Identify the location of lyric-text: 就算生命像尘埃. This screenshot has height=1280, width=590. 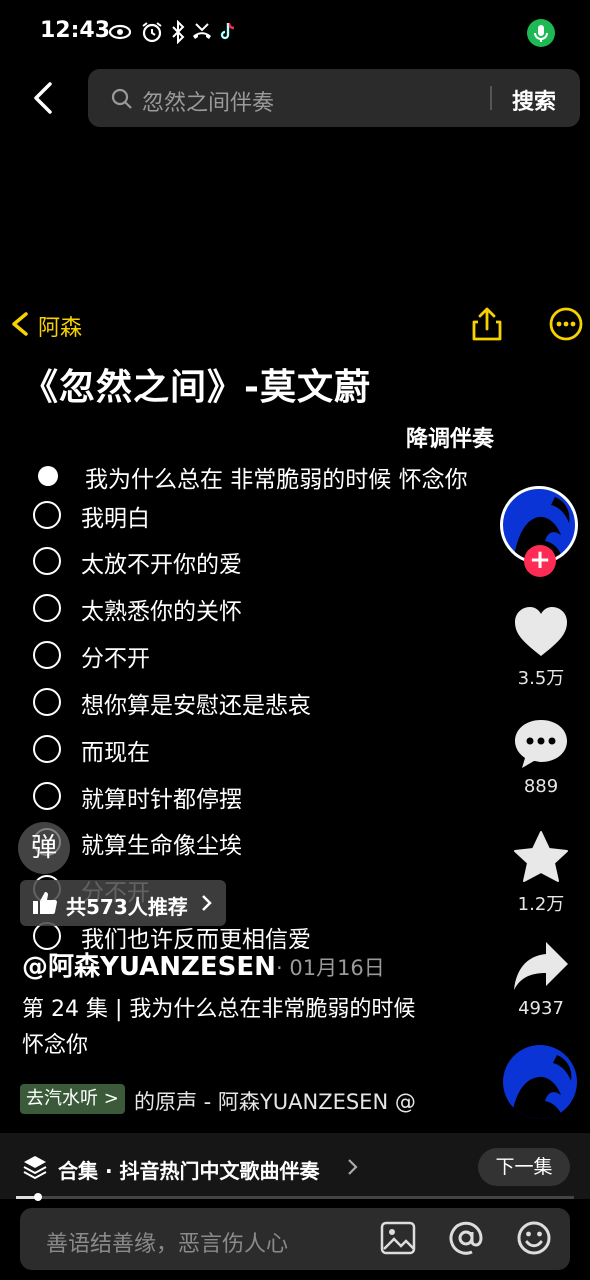
(161, 846).